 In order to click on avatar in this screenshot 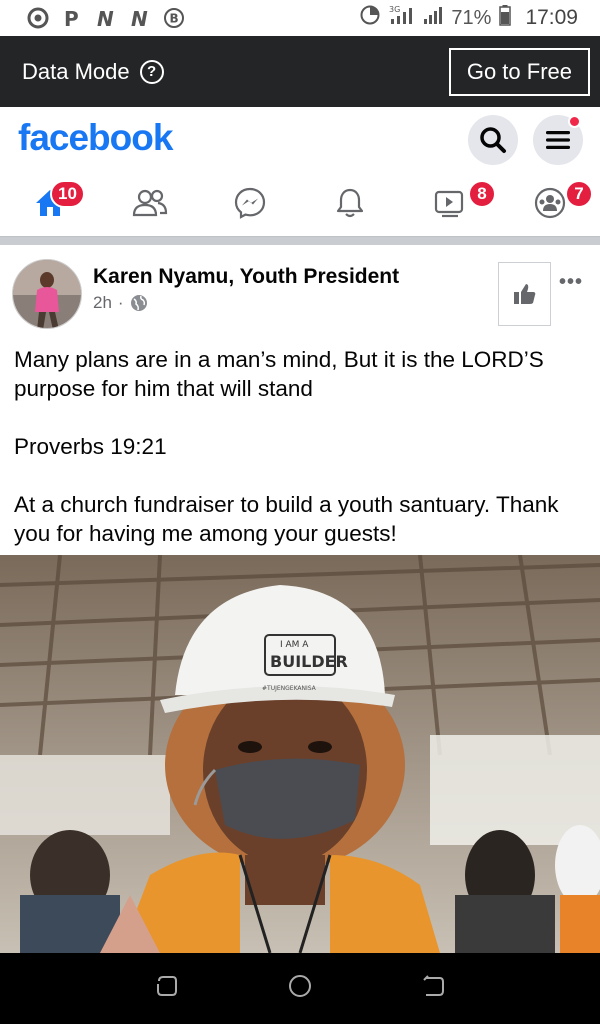, I will do `click(47, 294)`.